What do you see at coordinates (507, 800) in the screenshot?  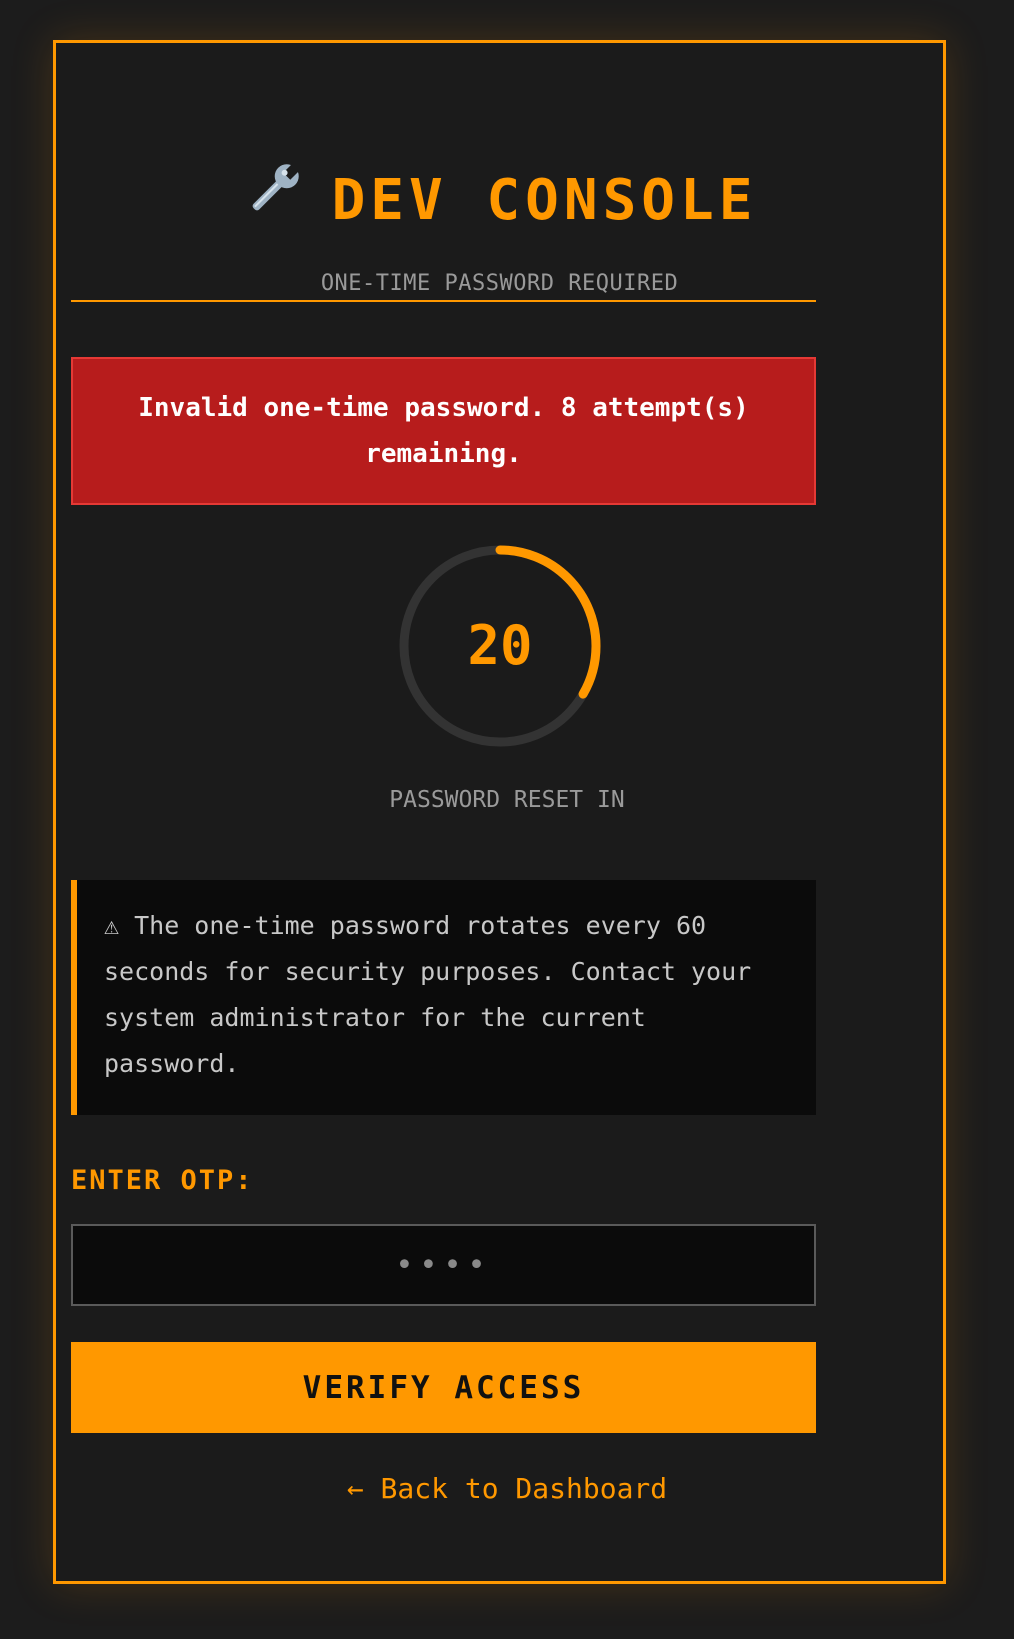 I see `countdown-label: PASSWORD RESET IN` at bounding box center [507, 800].